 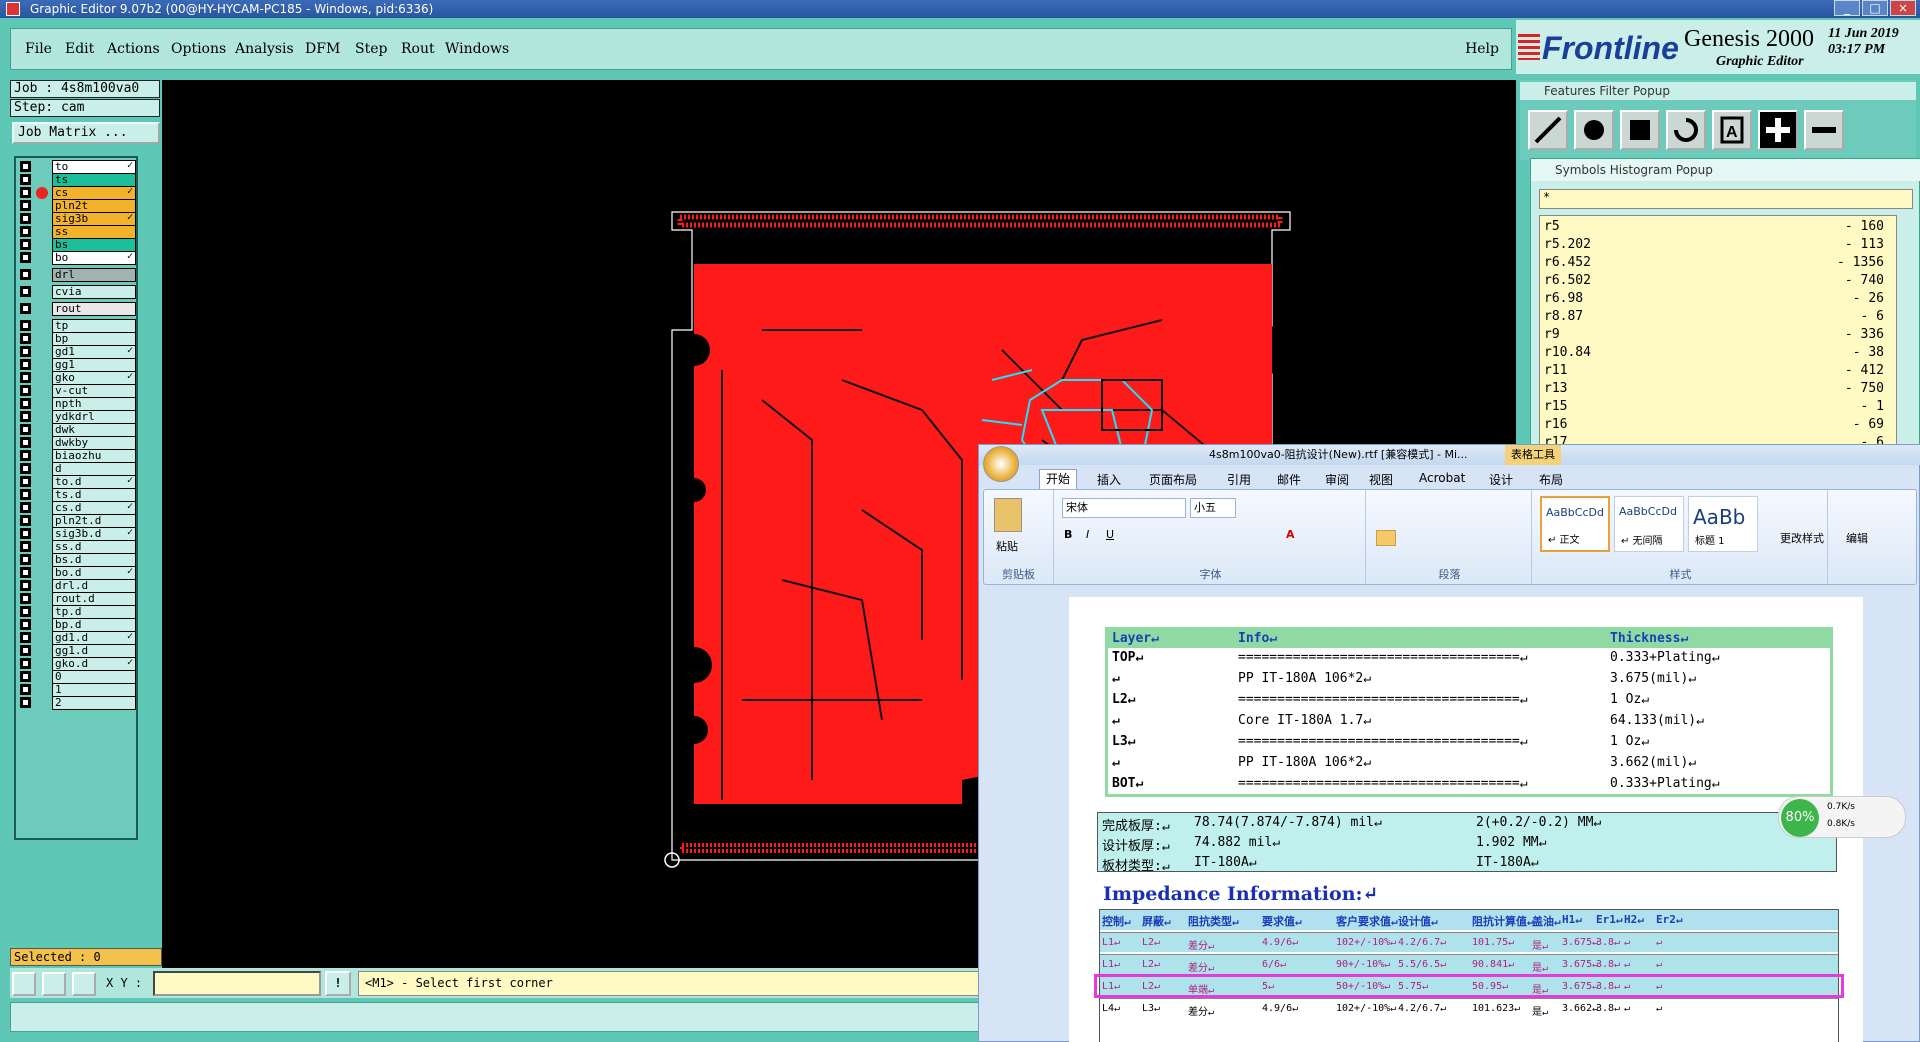 I want to click on layer-row: pln2t.d, so click(x=77, y=521).